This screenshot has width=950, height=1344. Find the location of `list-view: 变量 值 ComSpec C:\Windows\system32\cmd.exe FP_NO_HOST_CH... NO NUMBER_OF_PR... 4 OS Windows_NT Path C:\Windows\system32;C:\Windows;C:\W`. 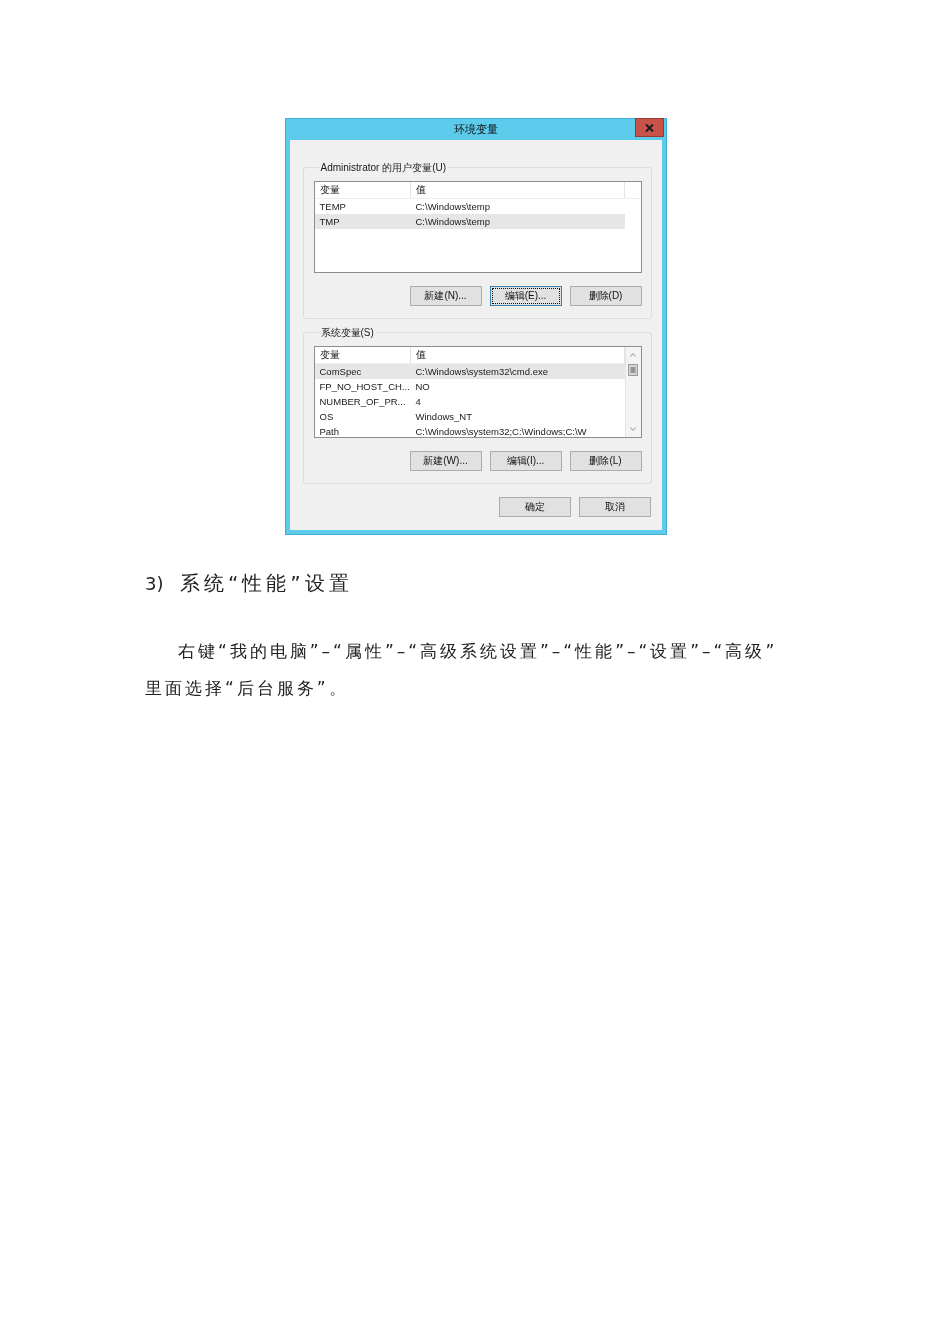

list-view: 变量 值 ComSpec C:\Windows\system32\cmd.exe FP_NO_HOST_CH... NO NUMBER_OF_PR... 4 OS Windows_NT Path C:\Windows\system32;C:\Windows;C:\W is located at coordinates (477, 392).